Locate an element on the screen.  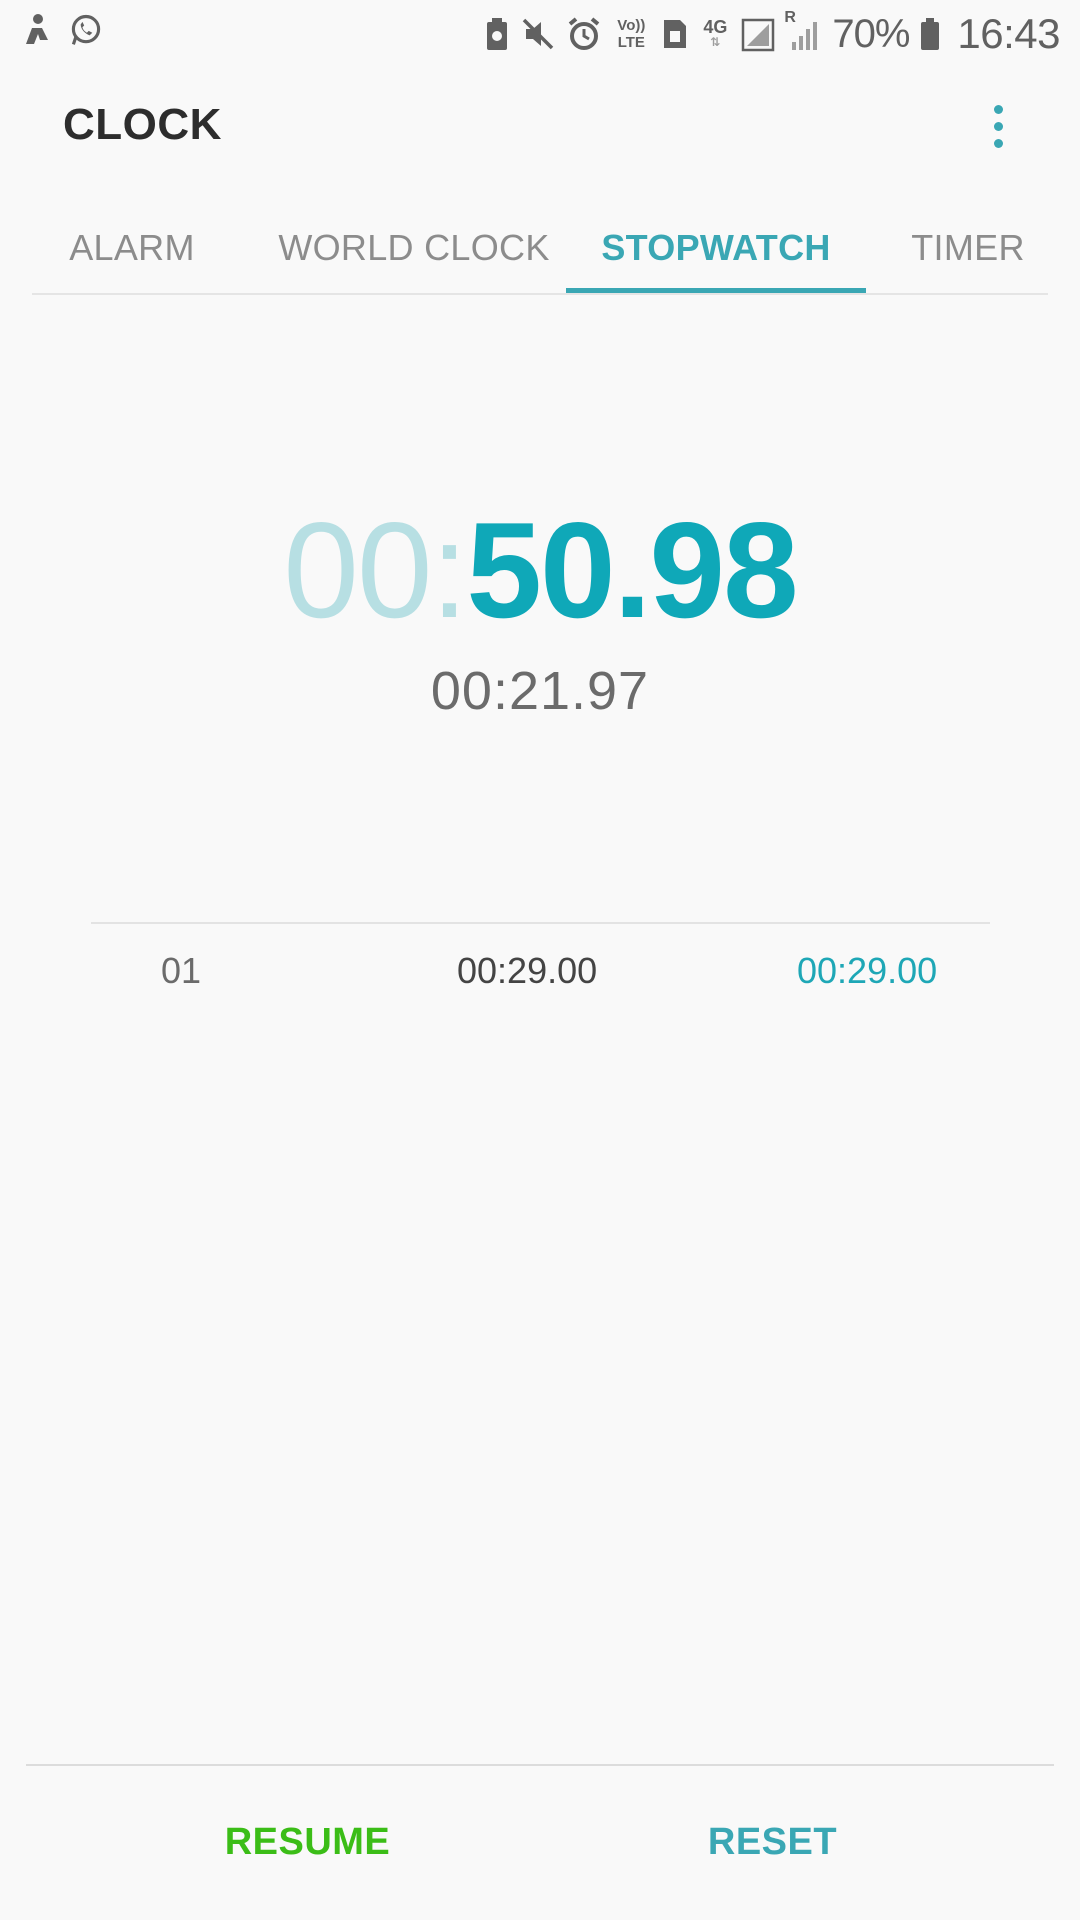
tab-alarm: ALARM is located at coordinates (132, 248).